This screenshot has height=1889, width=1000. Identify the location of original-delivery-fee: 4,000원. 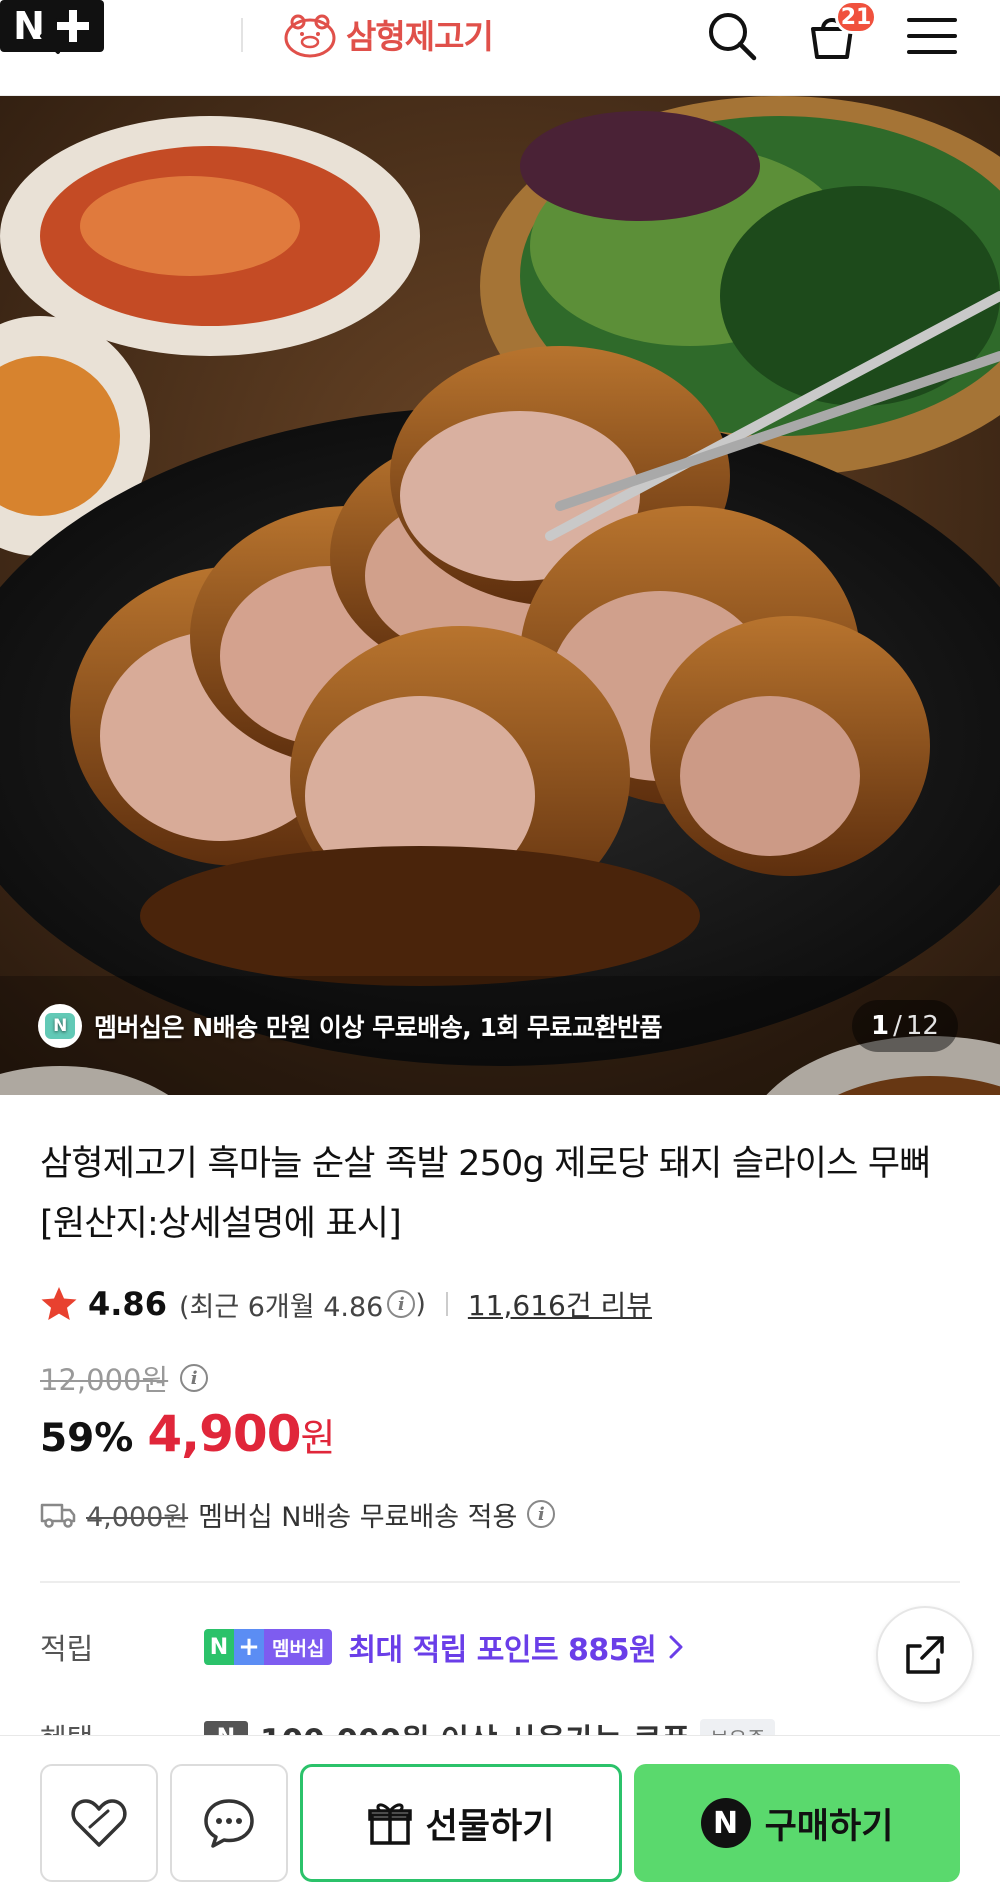
(137, 1517).